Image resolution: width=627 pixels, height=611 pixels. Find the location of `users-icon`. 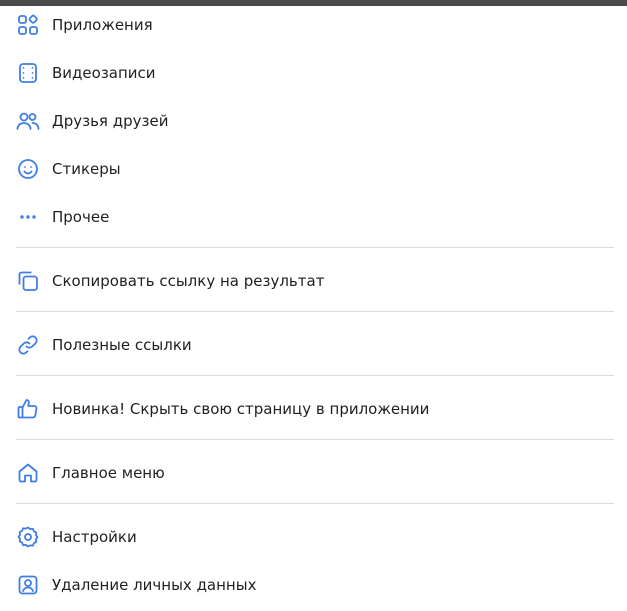

users-icon is located at coordinates (28, 121).